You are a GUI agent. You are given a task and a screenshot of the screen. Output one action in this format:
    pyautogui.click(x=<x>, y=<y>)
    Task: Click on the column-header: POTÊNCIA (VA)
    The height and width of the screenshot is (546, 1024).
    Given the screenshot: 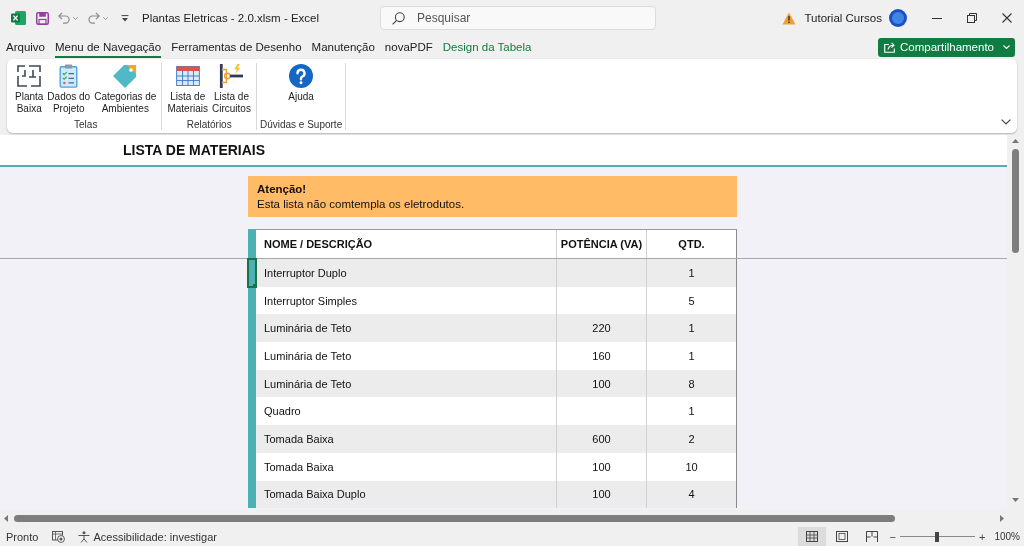 What is the action you would take?
    pyautogui.click(x=602, y=244)
    